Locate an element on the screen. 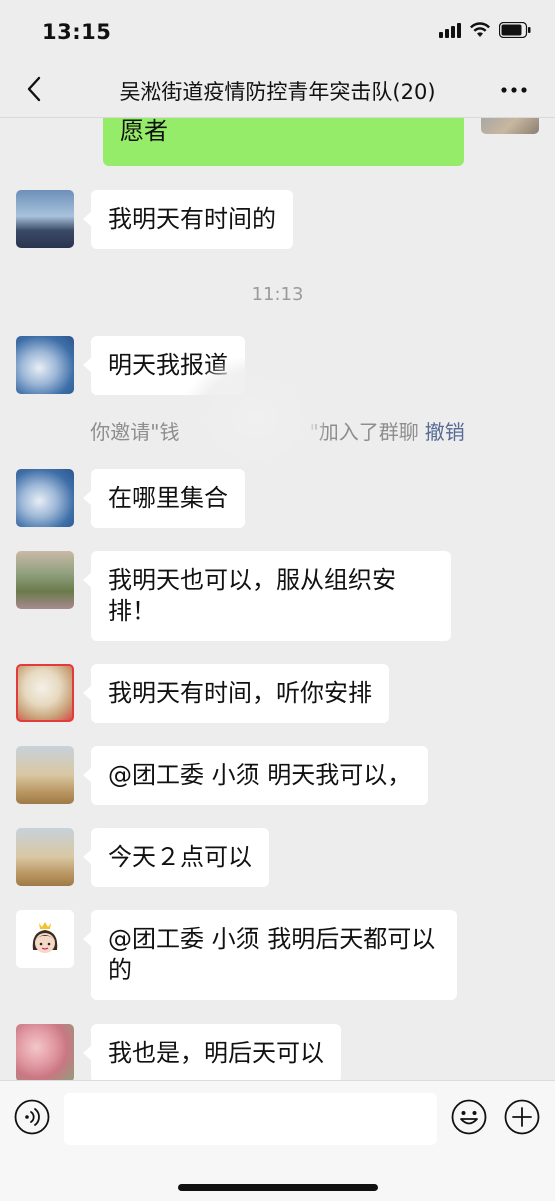  message-row: @团工委 小须 我明后天都可以的 is located at coordinates (236, 955).